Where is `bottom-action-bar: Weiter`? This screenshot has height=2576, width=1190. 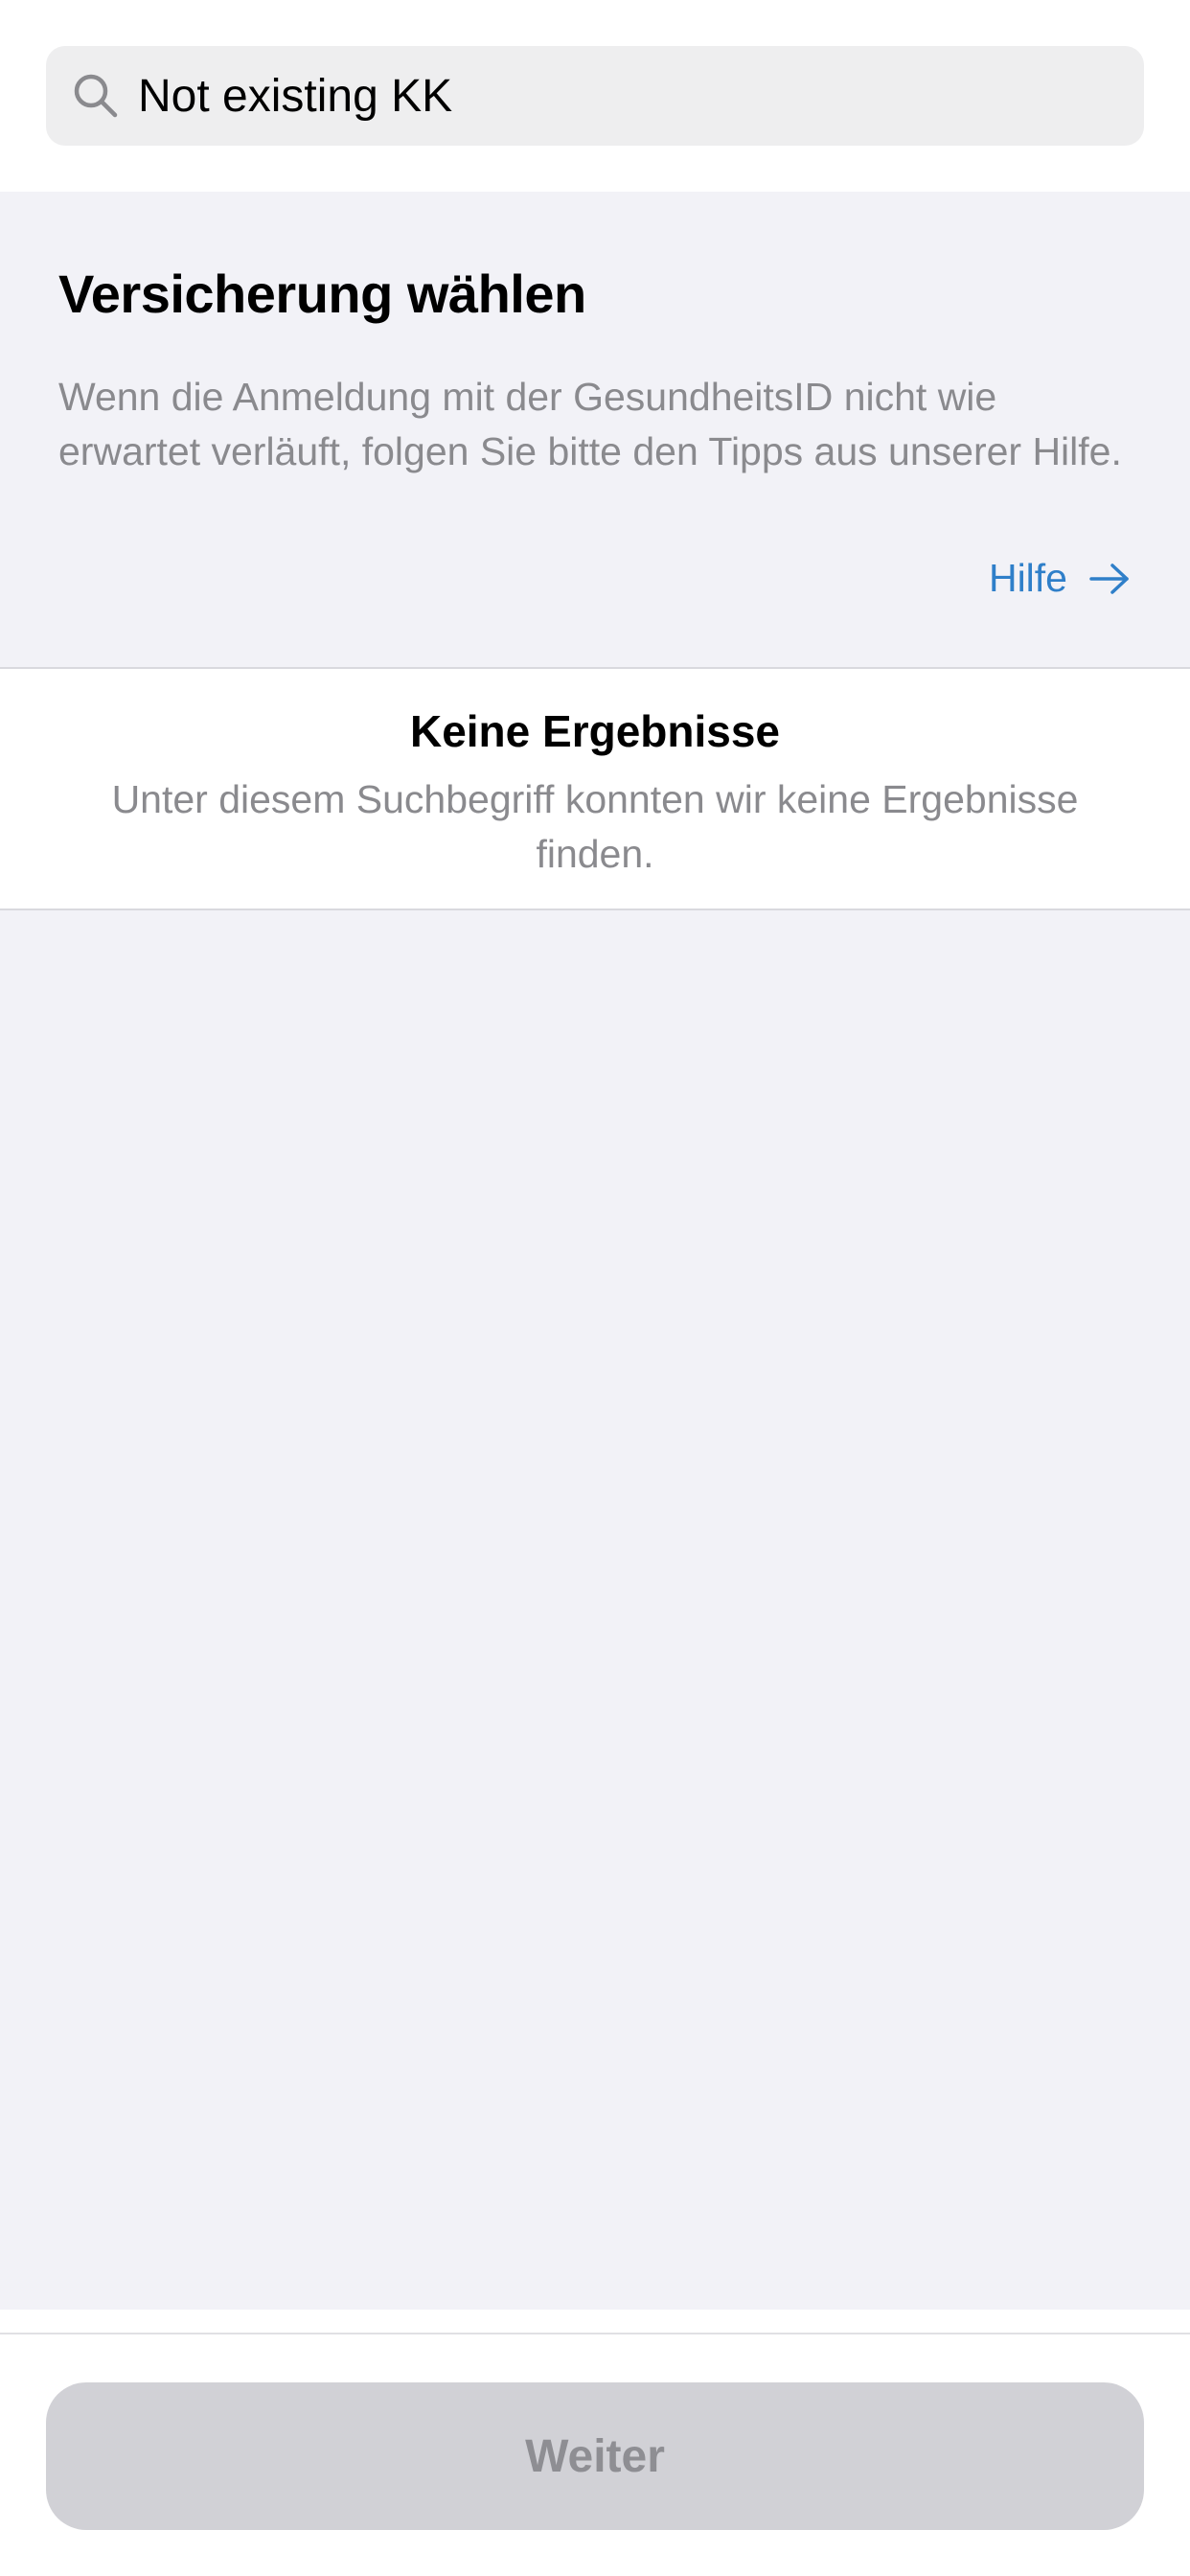
bottom-action-bar: Weiter is located at coordinates (595, 2454).